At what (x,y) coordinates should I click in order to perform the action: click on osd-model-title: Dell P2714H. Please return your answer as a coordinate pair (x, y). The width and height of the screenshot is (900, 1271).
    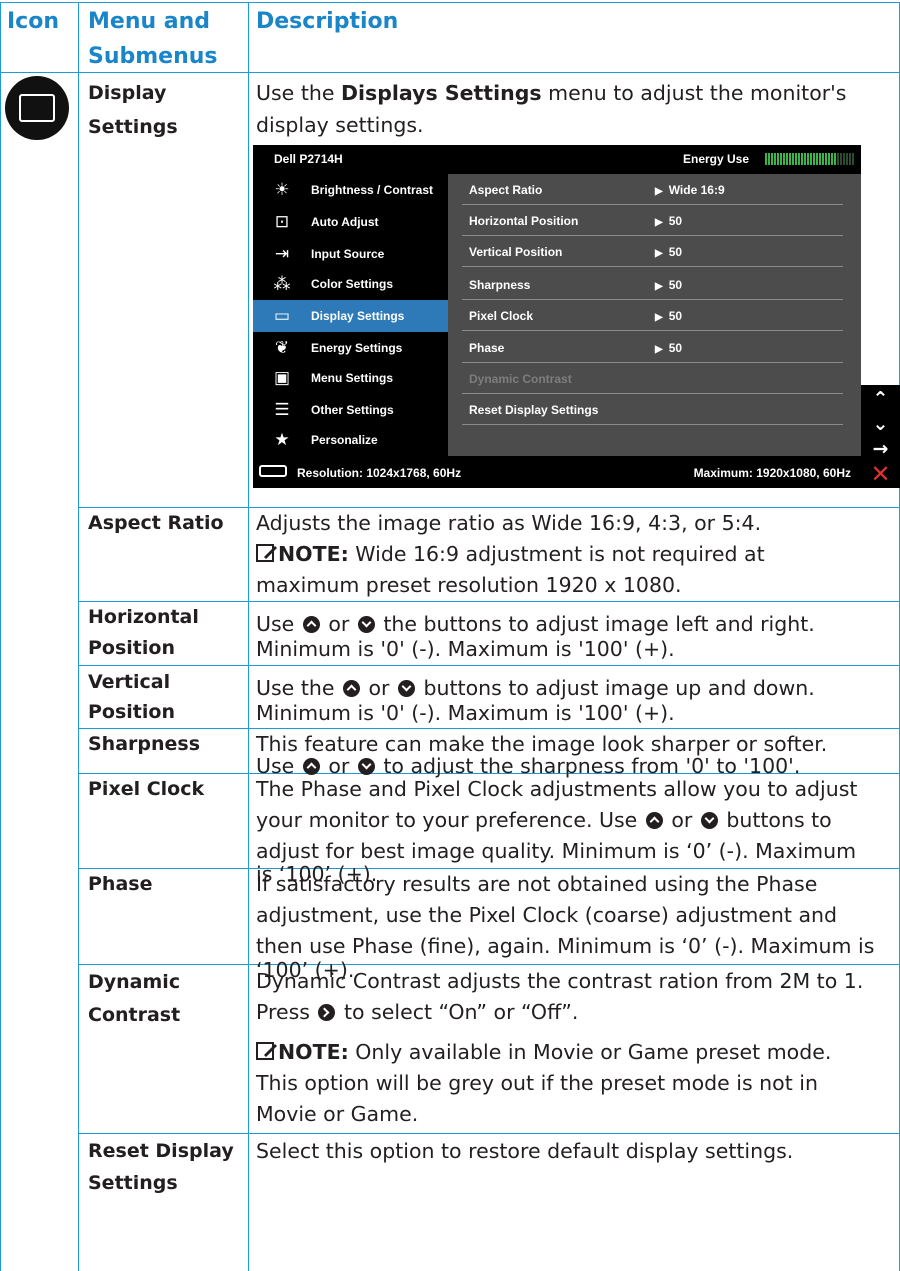
    Looking at the image, I should click on (308, 159).